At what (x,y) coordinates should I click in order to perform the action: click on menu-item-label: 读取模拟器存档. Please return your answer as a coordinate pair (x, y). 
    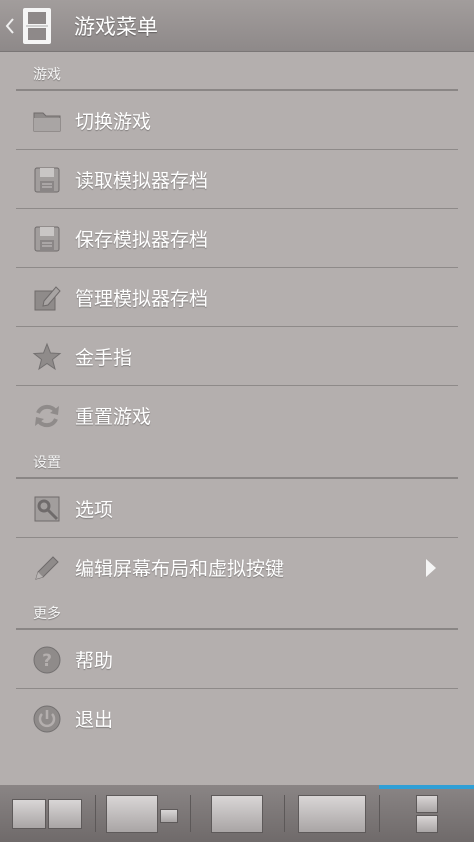
    Looking at the image, I should click on (142, 181).